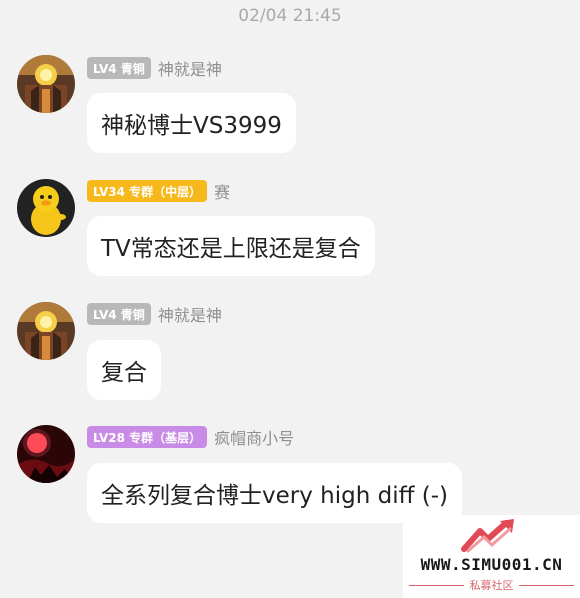 This screenshot has width=580, height=598. I want to click on yellow-duck-icon, so click(46, 208).